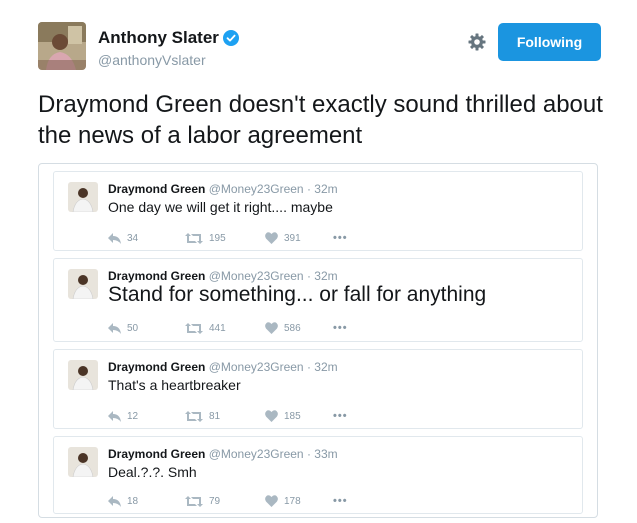 The width and height of the screenshot is (637, 523). I want to click on embedded-actions: 18 79 178 •••, so click(228, 501).